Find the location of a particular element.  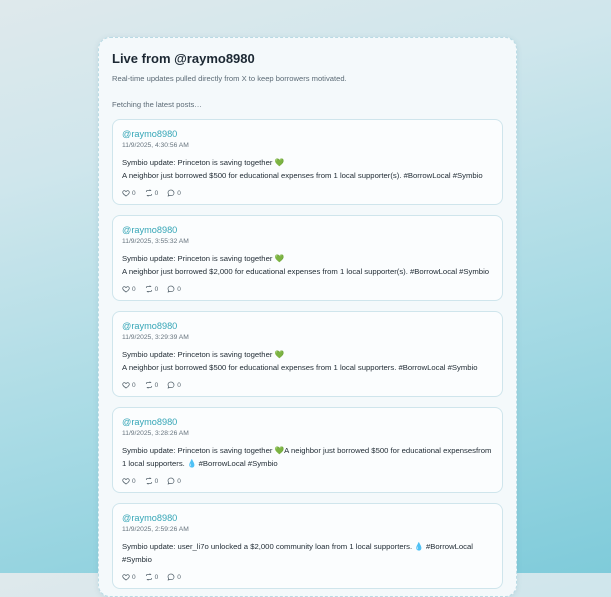

tweet-timestamp: 11/9/2025, 3:29:39 AM is located at coordinates (155, 337).